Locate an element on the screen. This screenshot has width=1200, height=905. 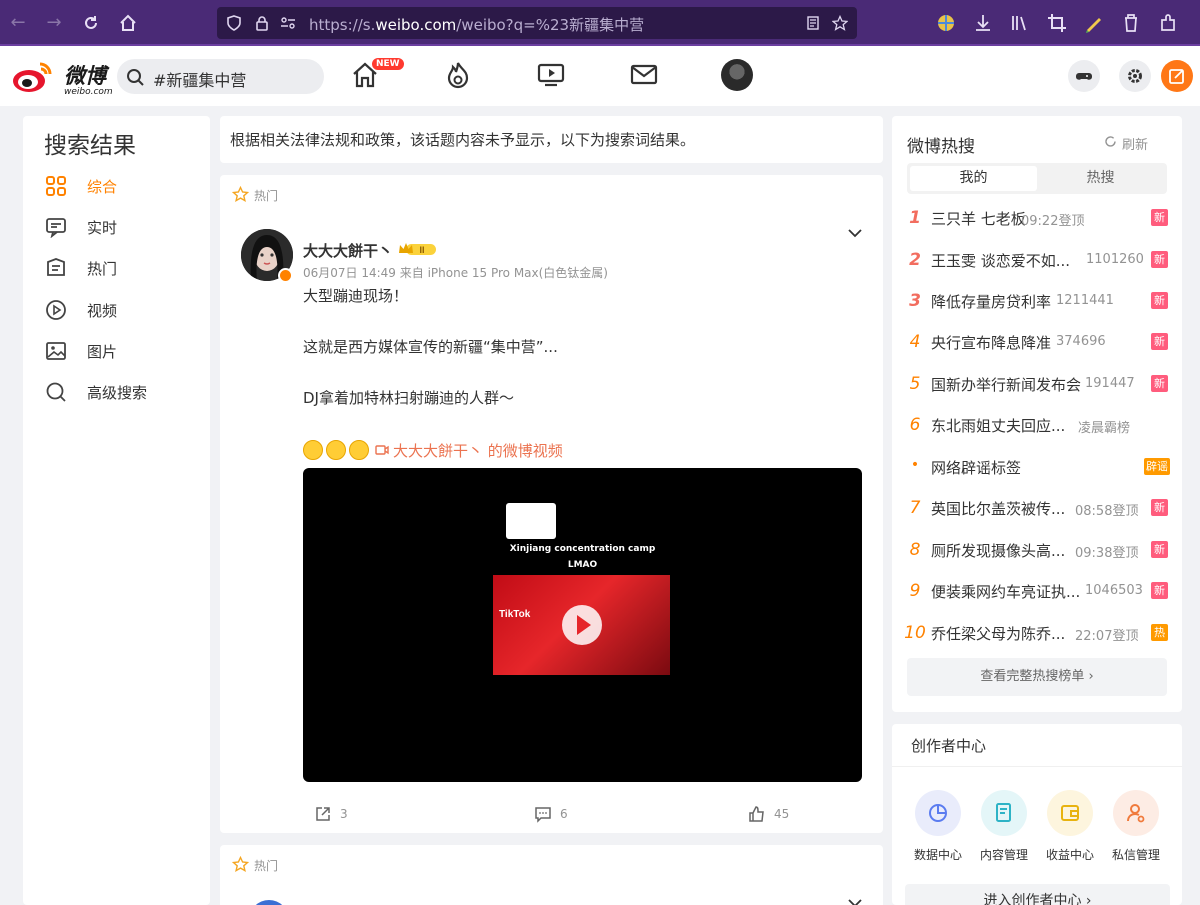
user-avatar is located at coordinates (737, 75).